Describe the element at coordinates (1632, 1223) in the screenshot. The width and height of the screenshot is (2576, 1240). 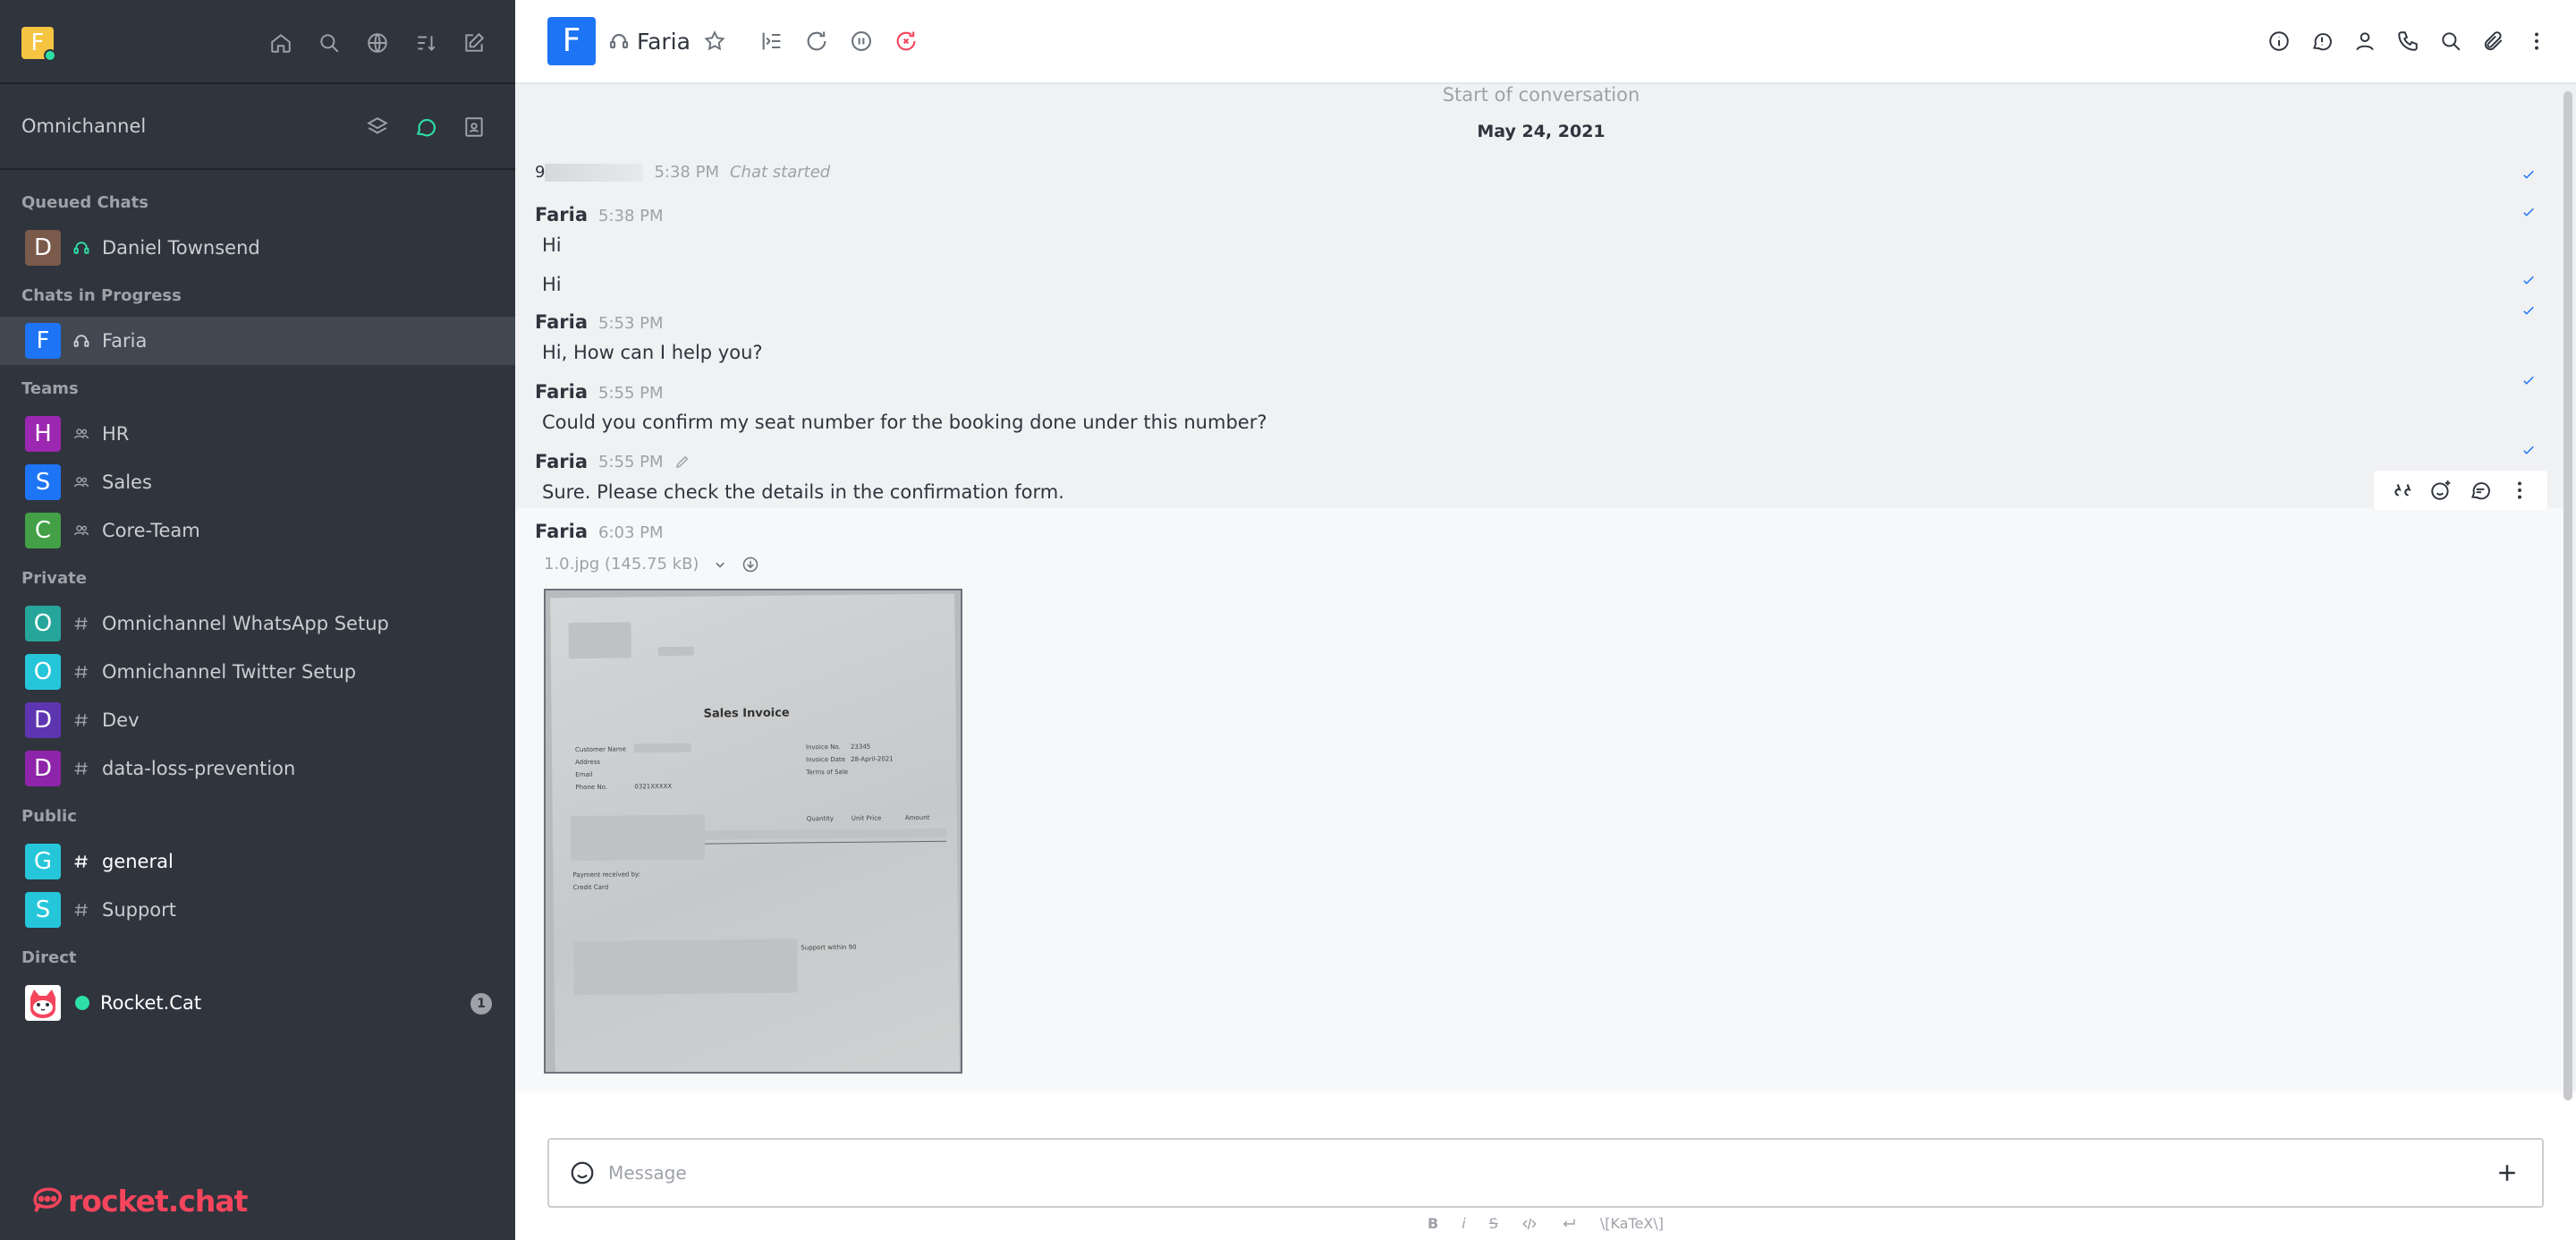
I see `katex-button: \[KaTeX\]` at that location.